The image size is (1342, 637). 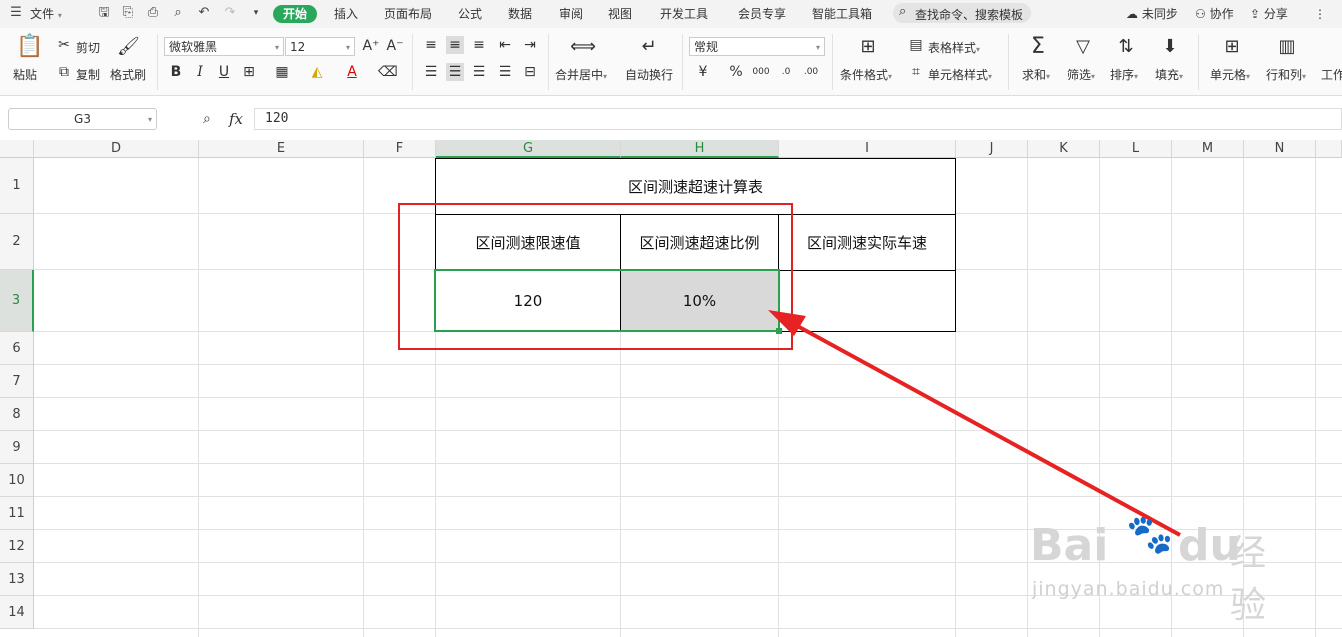 I want to click on paw-icon: 🐾, so click(x=1150, y=534).